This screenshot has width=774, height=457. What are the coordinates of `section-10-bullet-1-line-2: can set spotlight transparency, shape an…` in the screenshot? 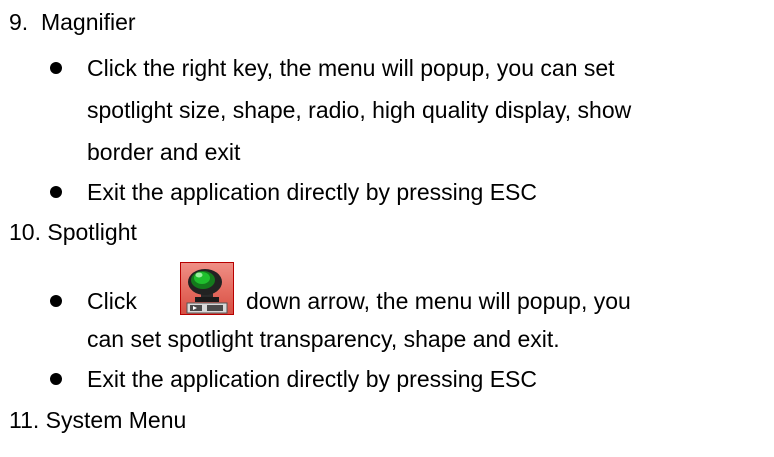 It's located at (323, 339).